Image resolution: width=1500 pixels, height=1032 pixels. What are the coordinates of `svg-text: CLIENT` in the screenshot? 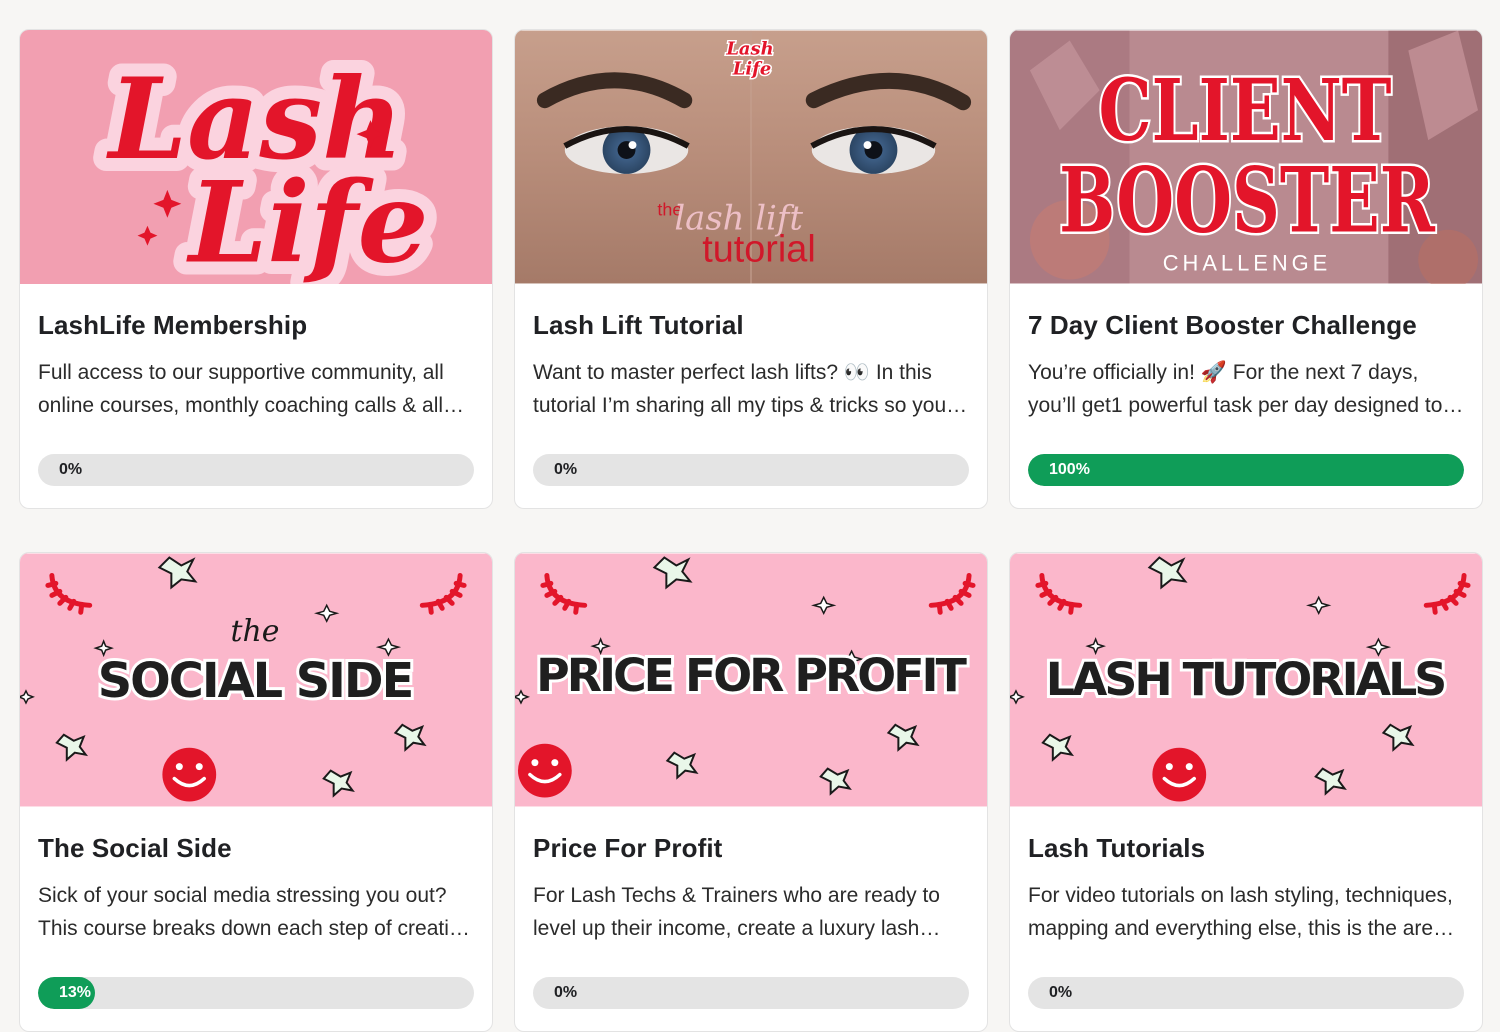 It's located at (1245, 111).